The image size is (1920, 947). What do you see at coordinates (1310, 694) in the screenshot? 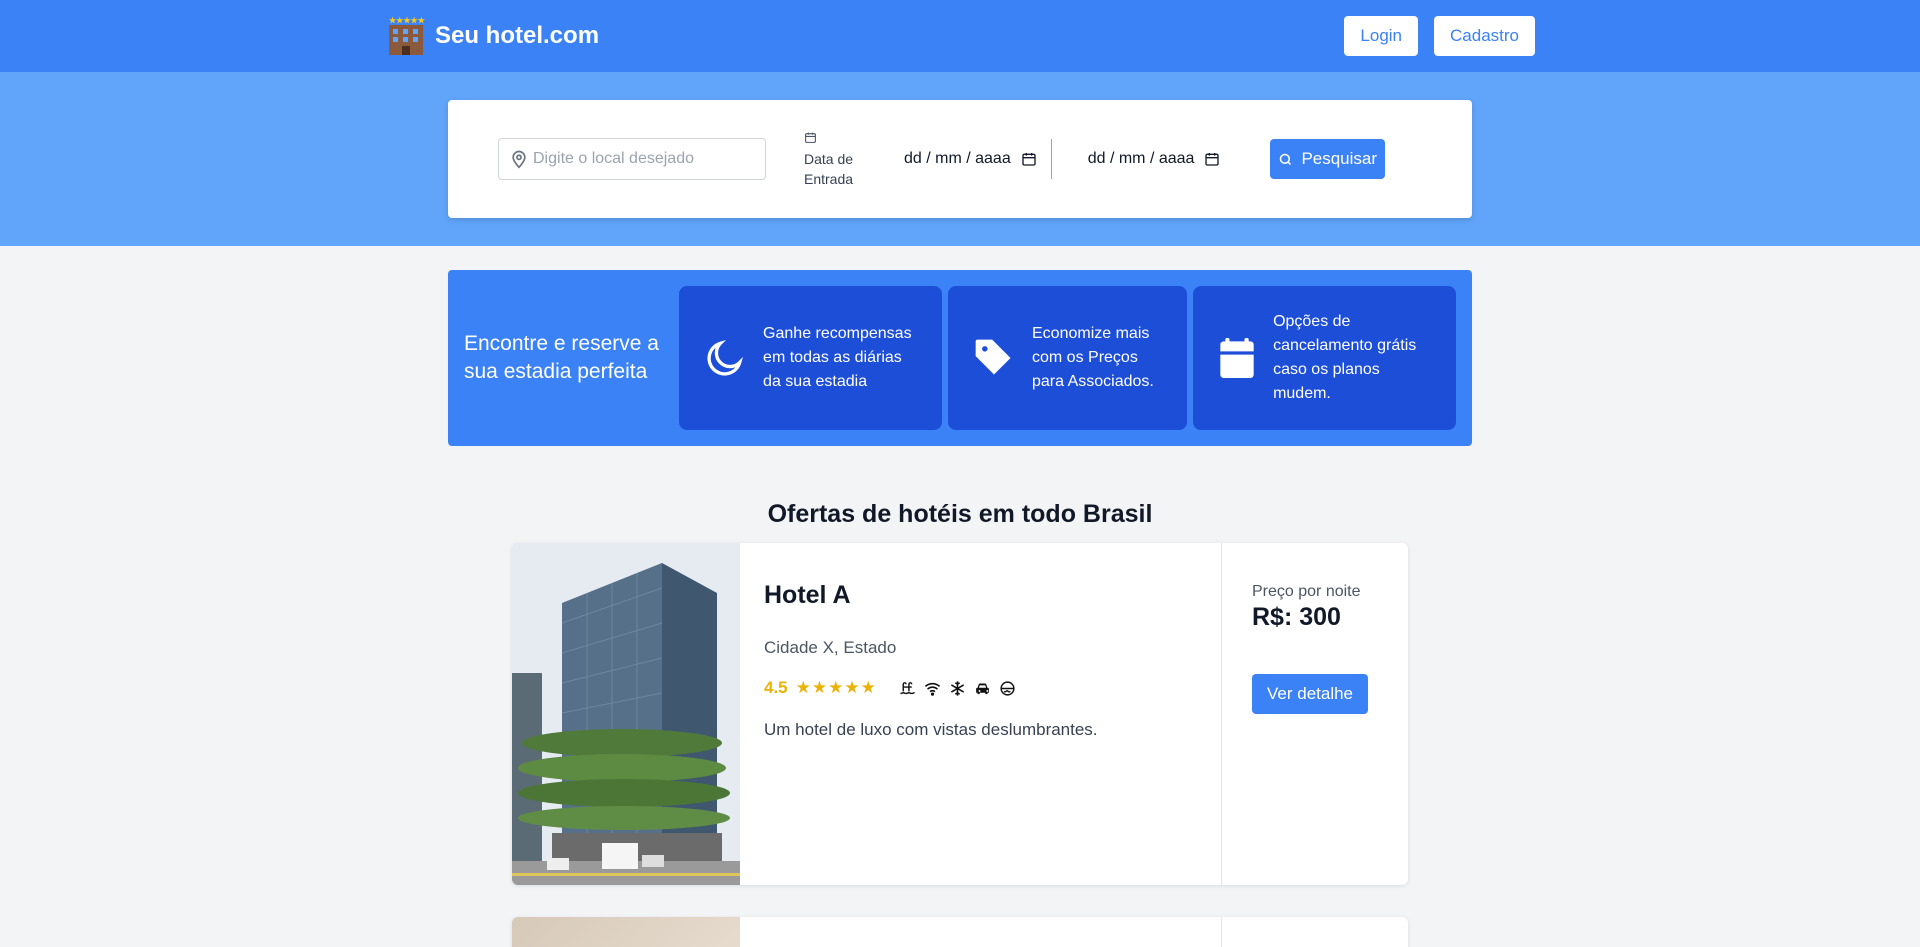
I see `view-detail-button: Ver detalhe` at bounding box center [1310, 694].